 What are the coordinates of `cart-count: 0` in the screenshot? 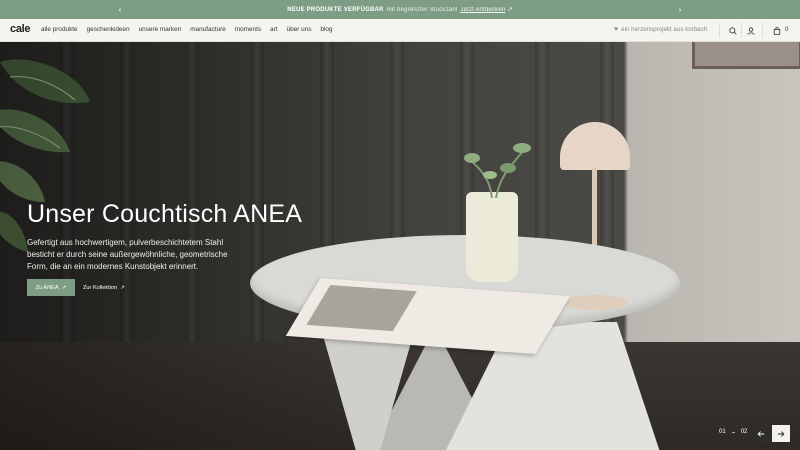 It's located at (787, 29).